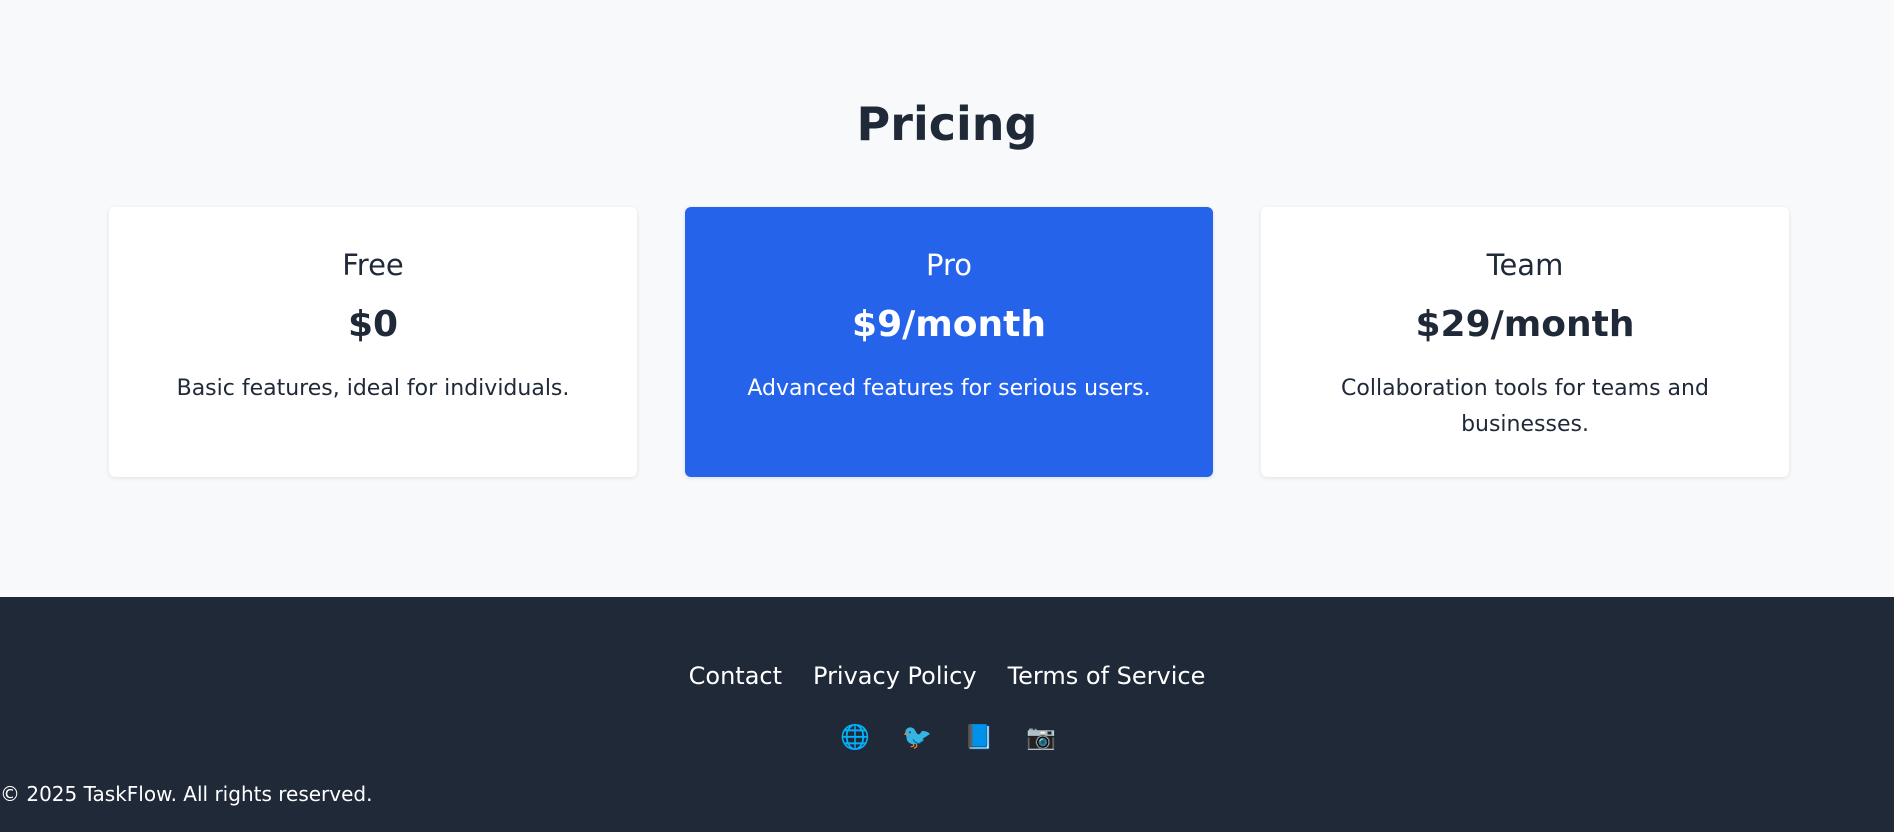 Image resolution: width=1894 pixels, height=832 pixels. What do you see at coordinates (1525, 324) in the screenshot?
I see `plan-price: $29/month` at bounding box center [1525, 324].